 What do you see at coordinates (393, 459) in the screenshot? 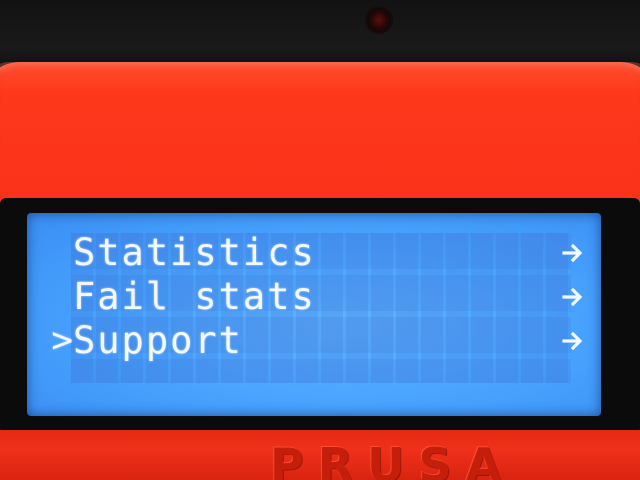
I see `brand-emboss: PRUSA` at bounding box center [393, 459].